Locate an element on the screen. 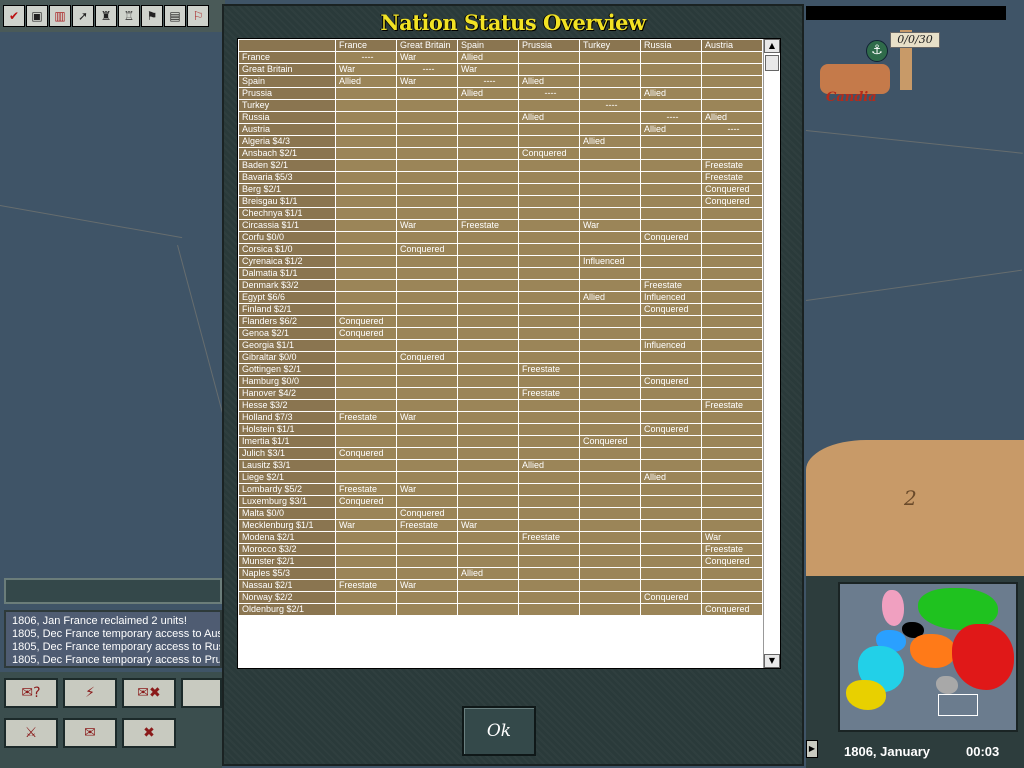  row-header: France is located at coordinates (287, 57).